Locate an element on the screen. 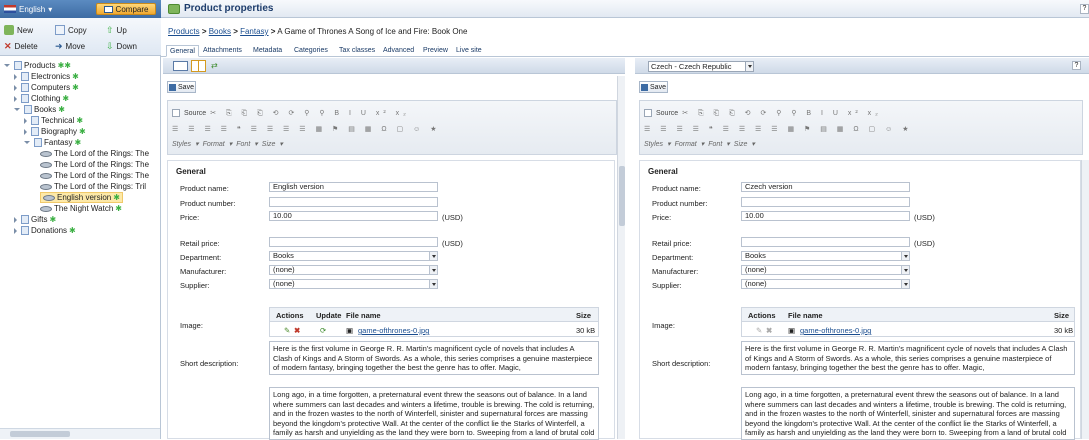 The width and height of the screenshot is (1089, 440). product-name-input: Czech version is located at coordinates (825, 187).